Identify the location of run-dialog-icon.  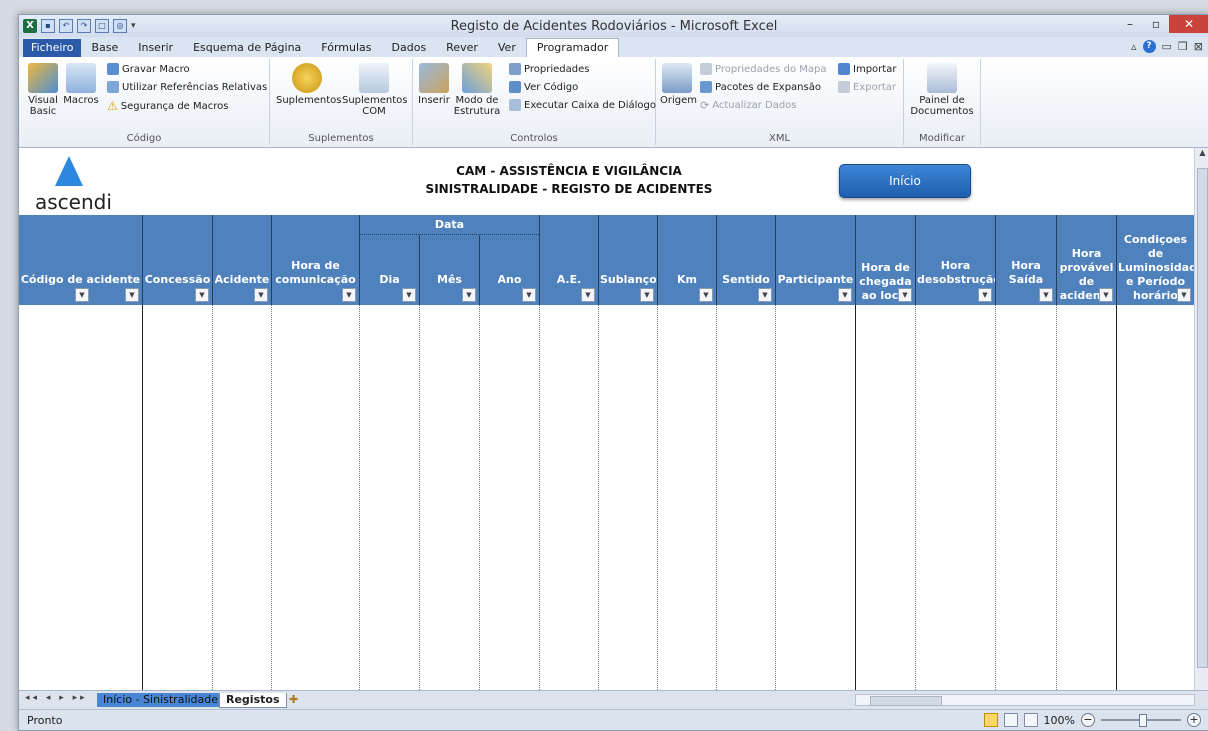
(515, 105).